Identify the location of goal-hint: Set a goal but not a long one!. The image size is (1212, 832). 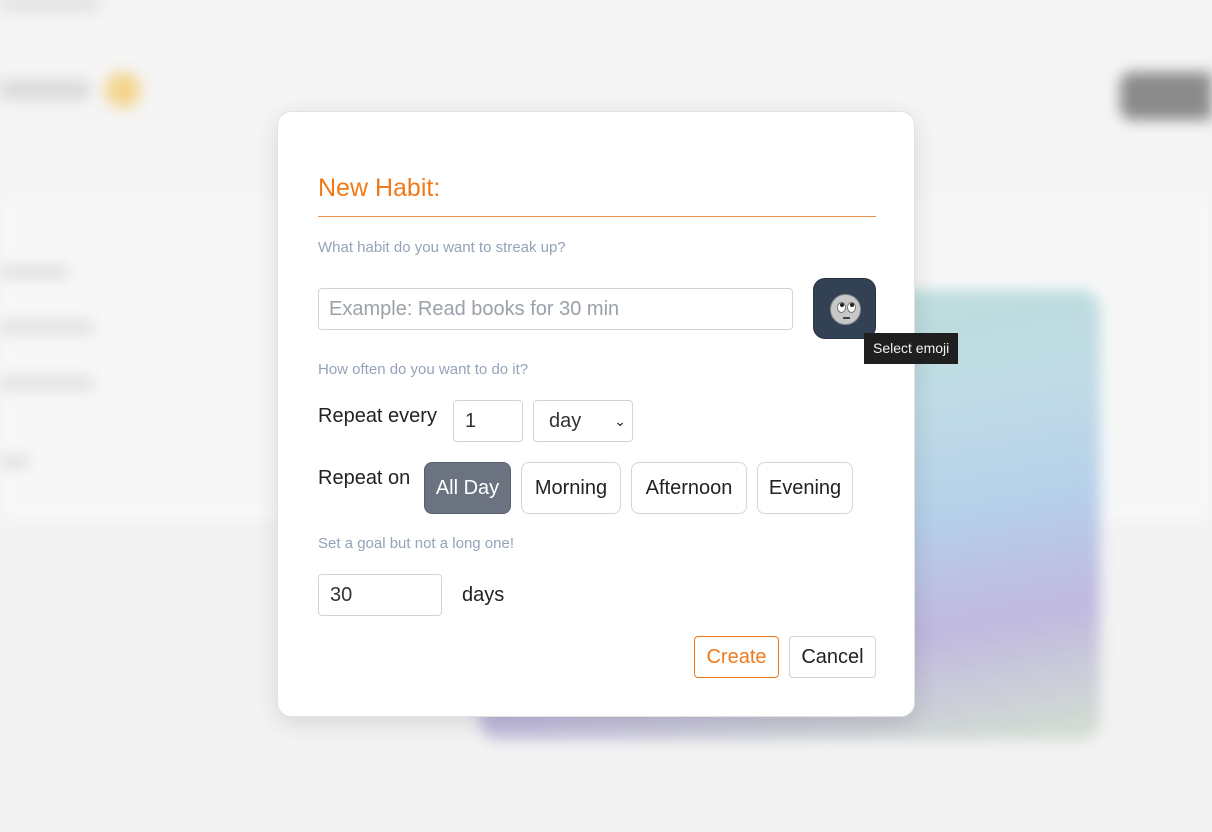
(416, 543).